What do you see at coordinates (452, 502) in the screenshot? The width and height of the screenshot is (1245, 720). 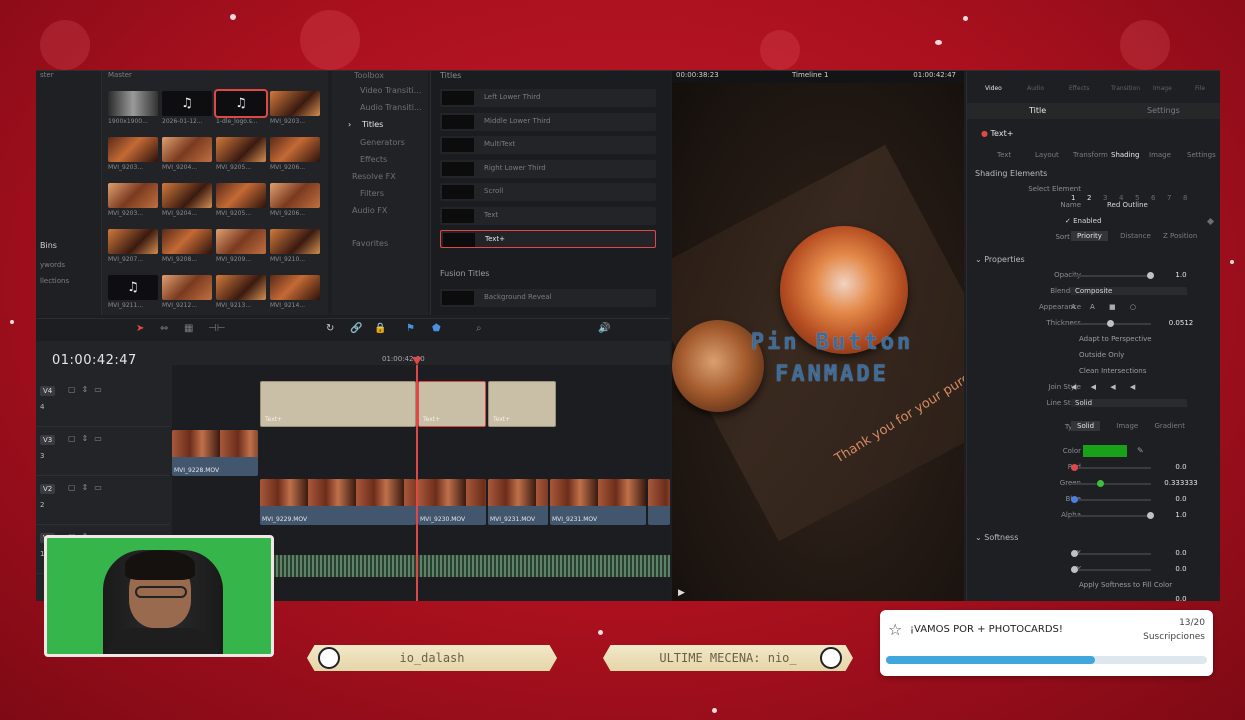 I see `video-clip: MVI_9230.MOV` at bounding box center [452, 502].